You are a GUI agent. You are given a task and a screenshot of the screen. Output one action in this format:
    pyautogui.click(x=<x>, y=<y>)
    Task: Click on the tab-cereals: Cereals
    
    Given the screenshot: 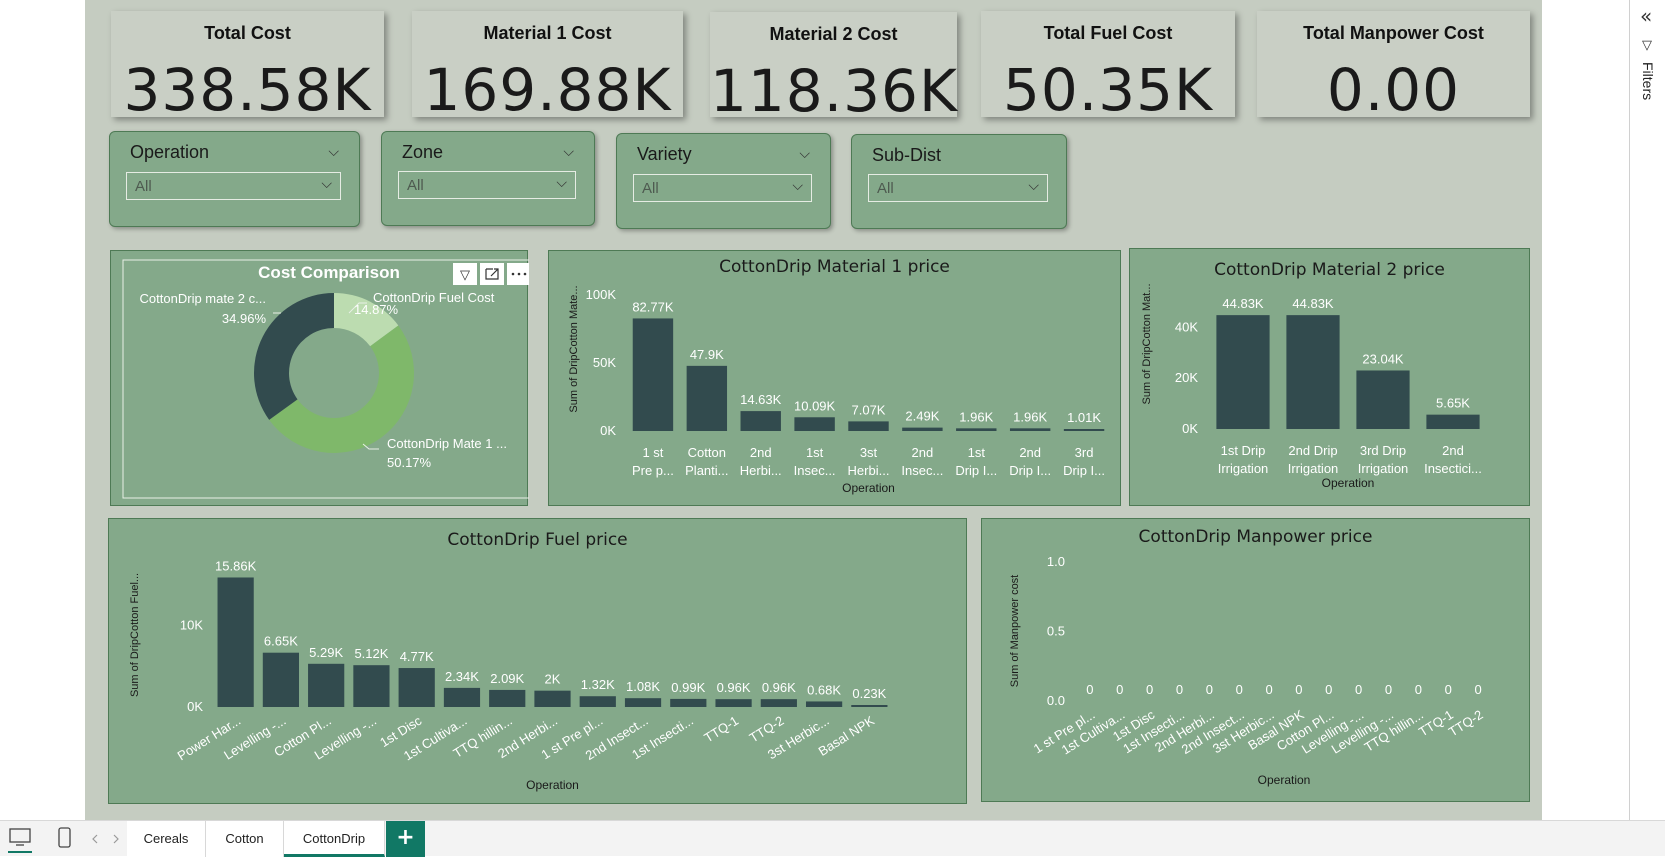 What is the action you would take?
    pyautogui.click(x=166, y=839)
    